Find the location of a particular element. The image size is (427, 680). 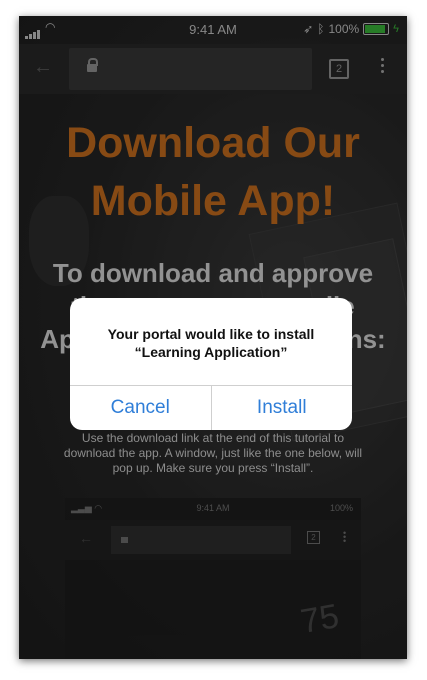

install-button: Install is located at coordinates (282, 408).